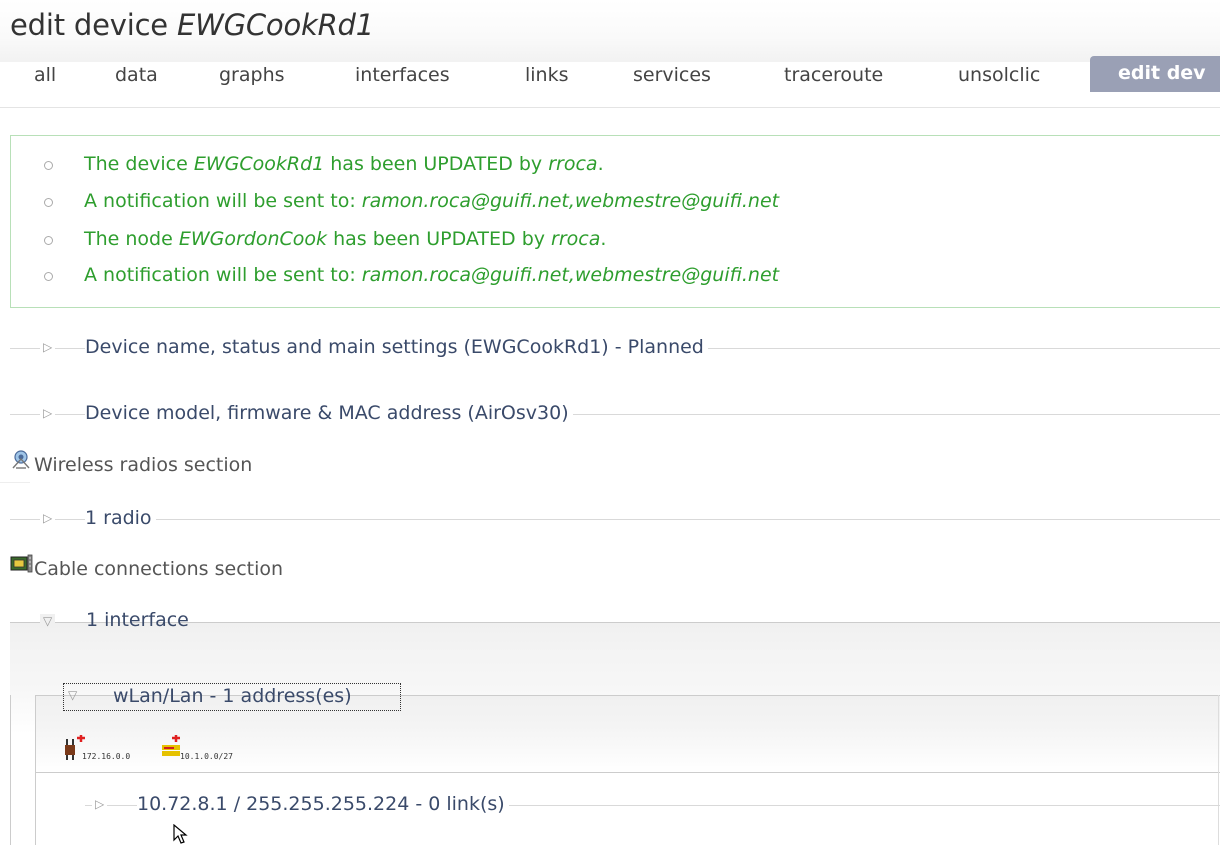 The image size is (1220, 849). Describe the element at coordinates (143, 465) in the screenshot. I see `wireless-section-title: Wireless radios section` at that location.